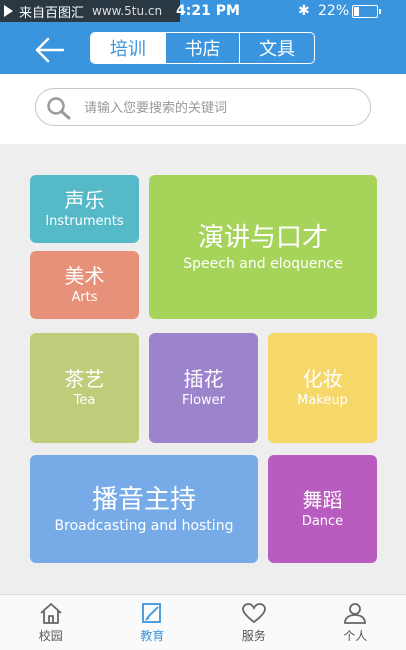 This screenshot has height=650, width=406. What do you see at coordinates (59, 108) in the screenshot?
I see `search-icon` at bounding box center [59, 108].